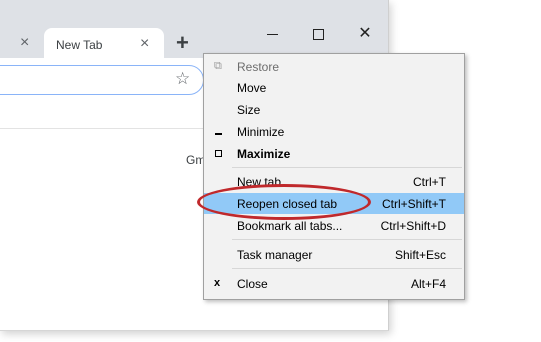 This screenshot has height=342, width=541. What do you see at coordinates (273, 34) in the screenshot?
I see `minimize-button` at bounding box center [273, 34].